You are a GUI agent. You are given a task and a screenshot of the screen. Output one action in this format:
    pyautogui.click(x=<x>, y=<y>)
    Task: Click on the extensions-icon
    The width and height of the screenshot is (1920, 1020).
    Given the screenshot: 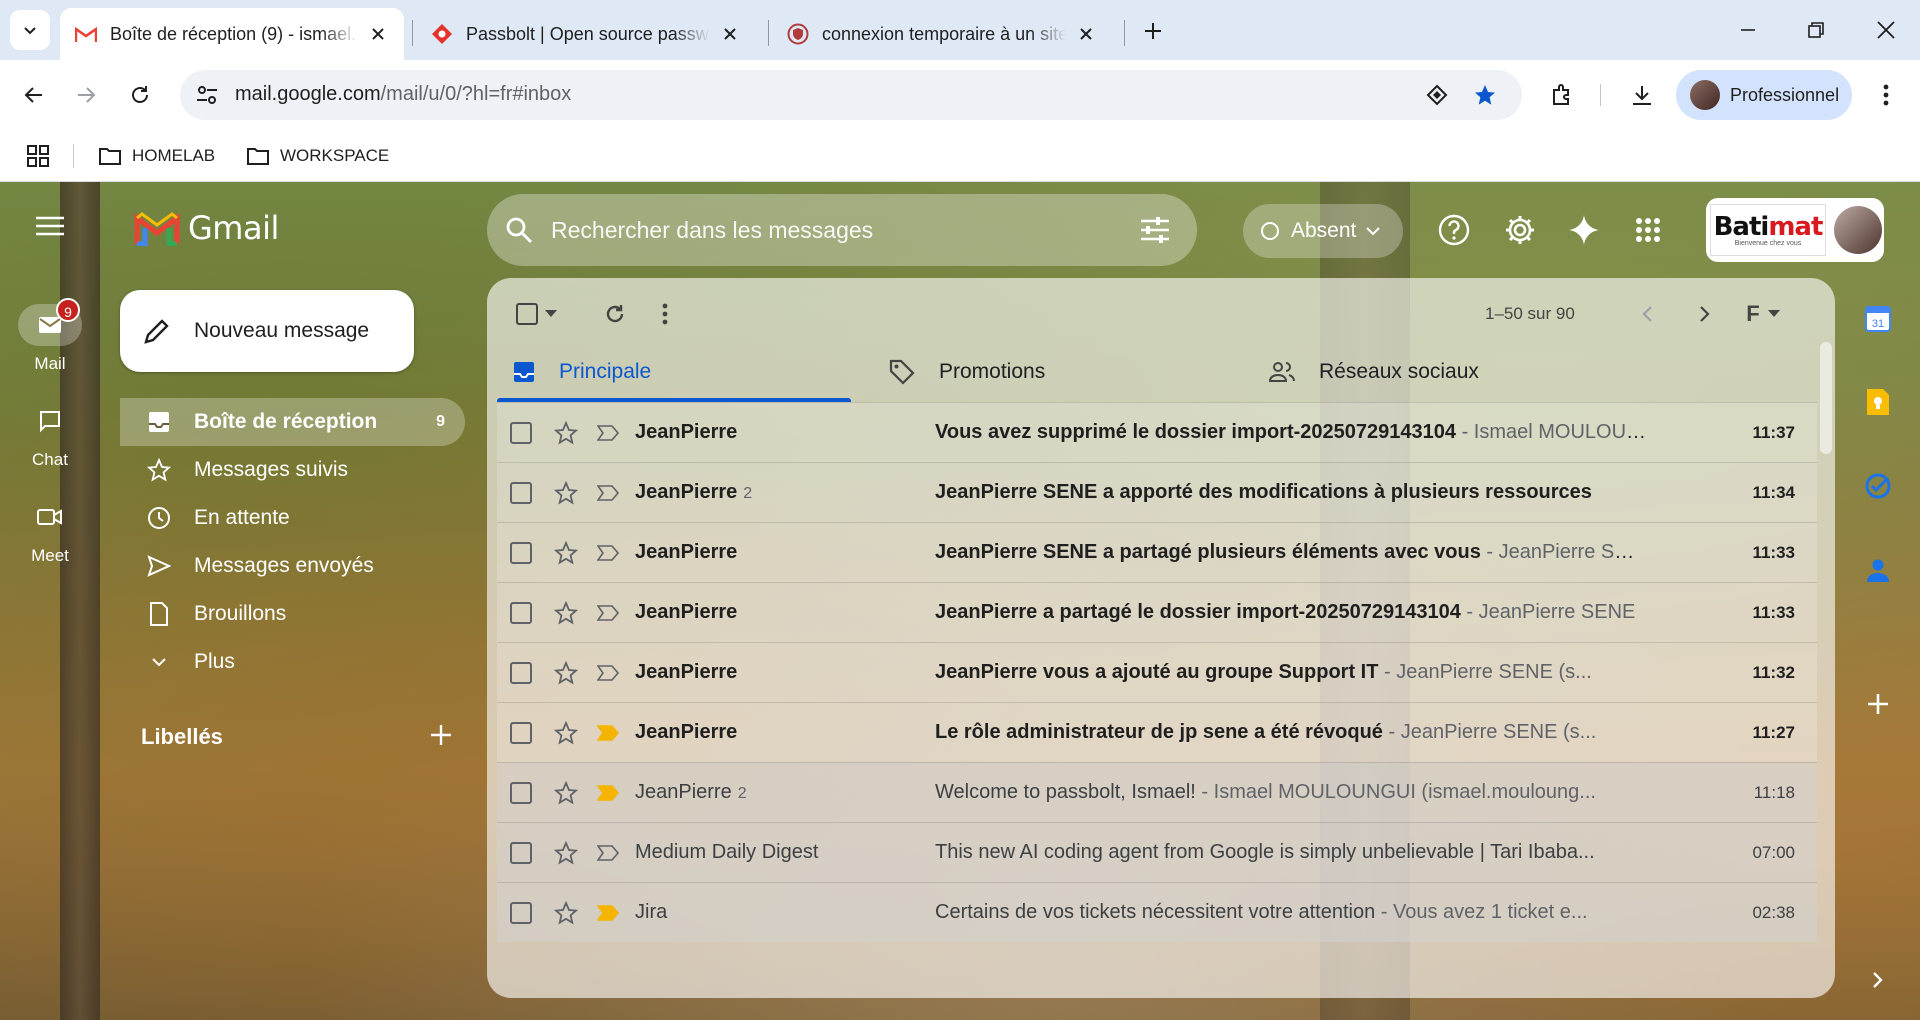 What is the action you would take?
    pyautogui.click(x=1562, y=95)
    